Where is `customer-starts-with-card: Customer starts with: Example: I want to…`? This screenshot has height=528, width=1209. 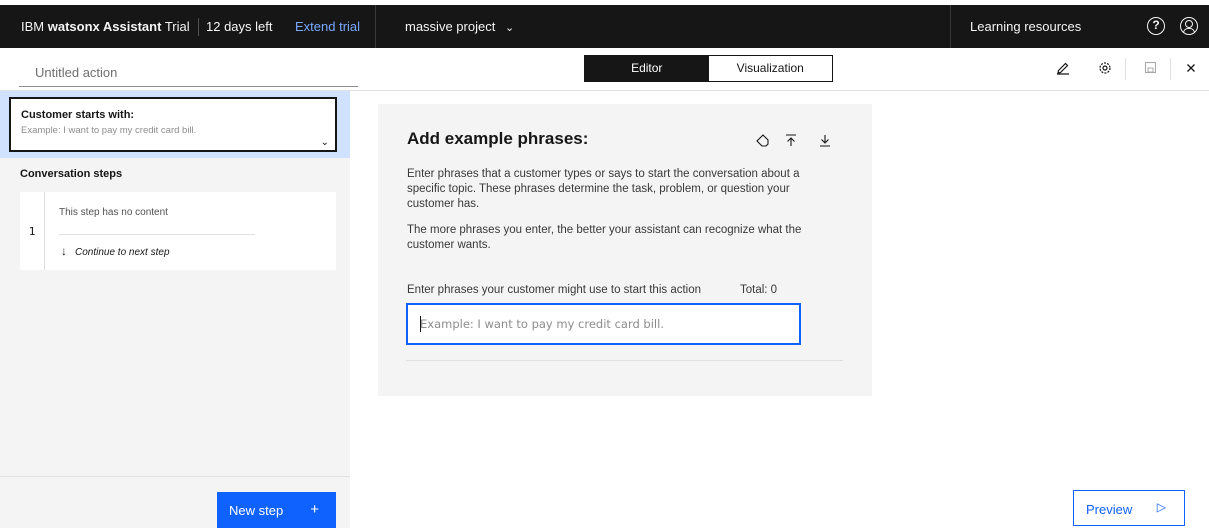 customer-starts-with-card: Customer starts with: Example: I want to… is located at coordinates (173, 124).